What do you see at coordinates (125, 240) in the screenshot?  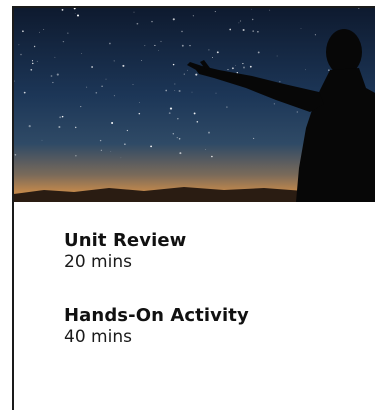 I see `activity-title: Unit Review` at bounding box center [125, 240].